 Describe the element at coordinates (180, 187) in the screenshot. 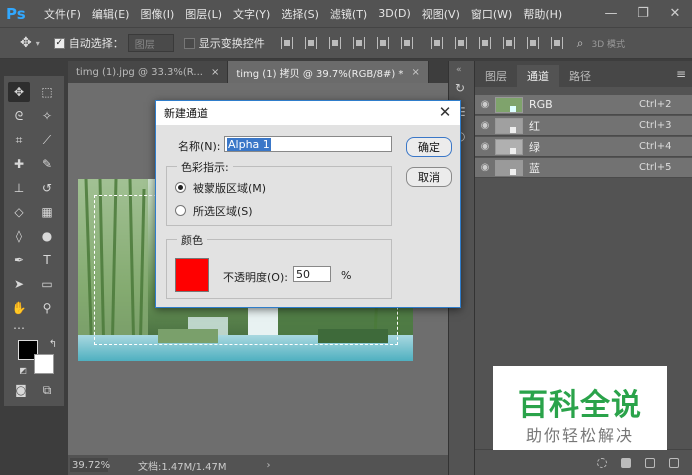

I see `masked-areas-radio` at that location.